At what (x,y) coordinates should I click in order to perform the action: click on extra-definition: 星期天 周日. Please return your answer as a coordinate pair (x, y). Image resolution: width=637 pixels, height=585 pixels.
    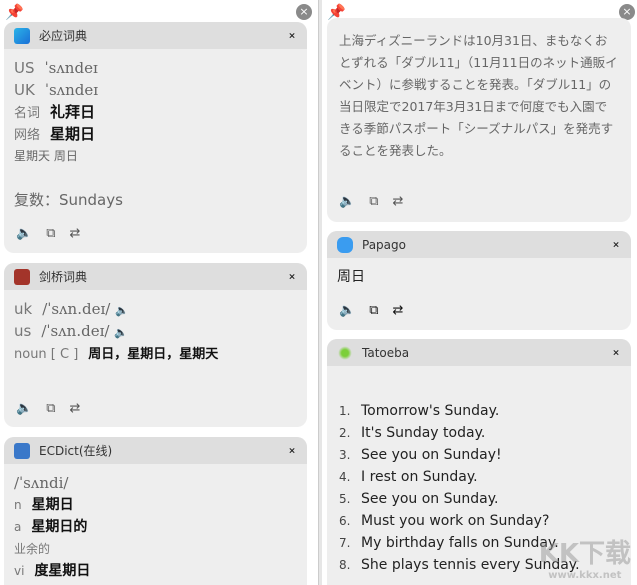
    Looking at the image, I should click on (46, 156).